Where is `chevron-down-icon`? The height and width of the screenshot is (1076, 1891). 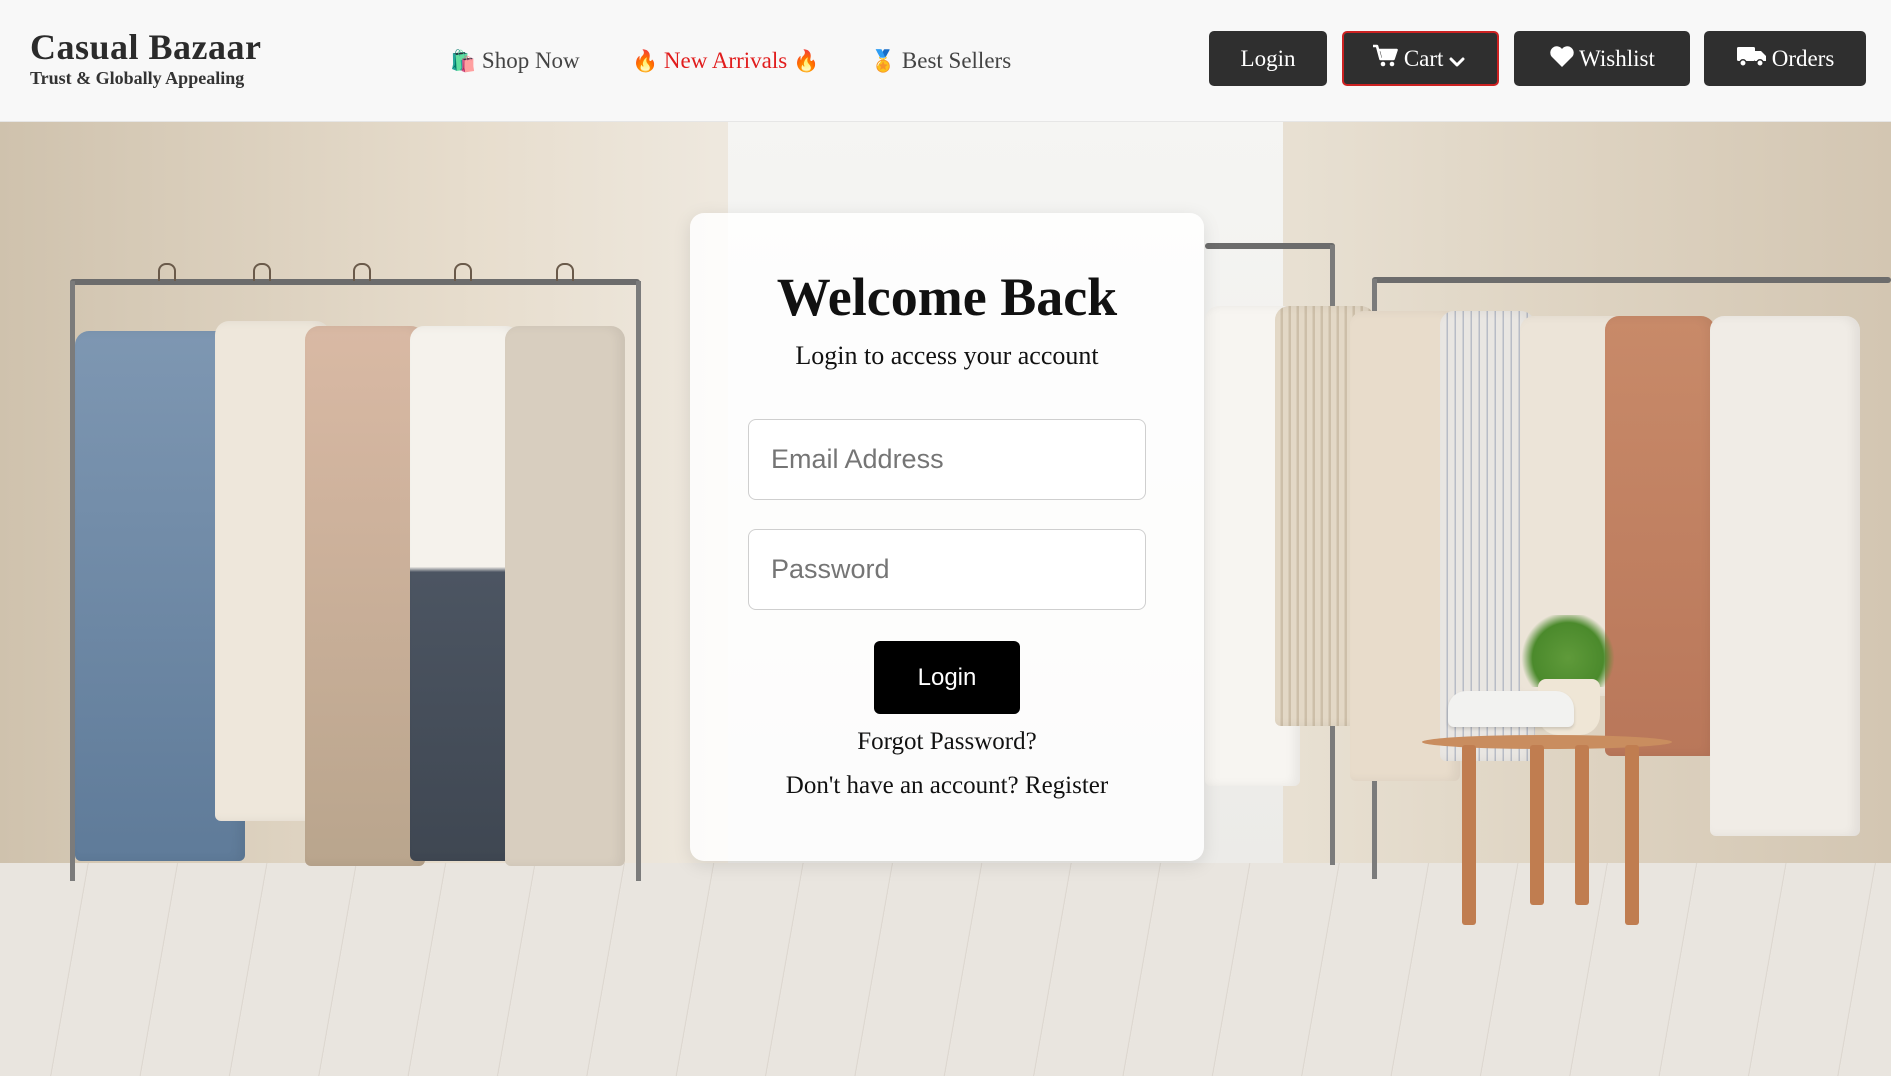
chevron-down-icon is located at coordinates (1457, 60).